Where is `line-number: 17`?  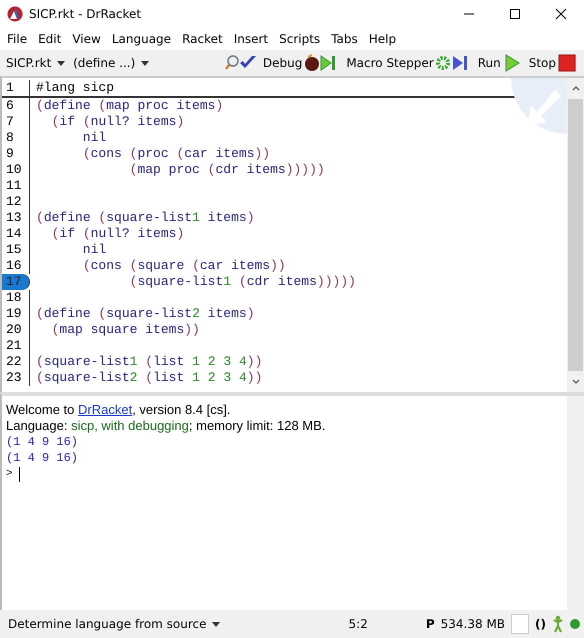
line-number: 17 is located at coordinates (16, 282).